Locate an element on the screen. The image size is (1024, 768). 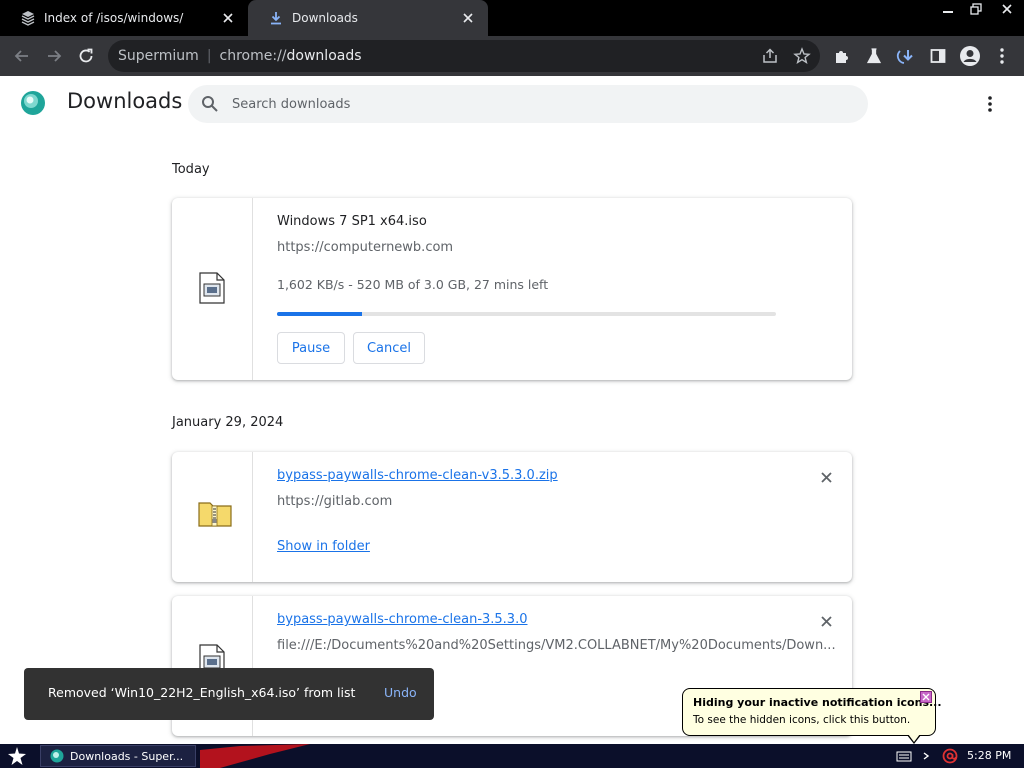
download-source-url: https://computernewb.com is located at coordinates (365, 247).